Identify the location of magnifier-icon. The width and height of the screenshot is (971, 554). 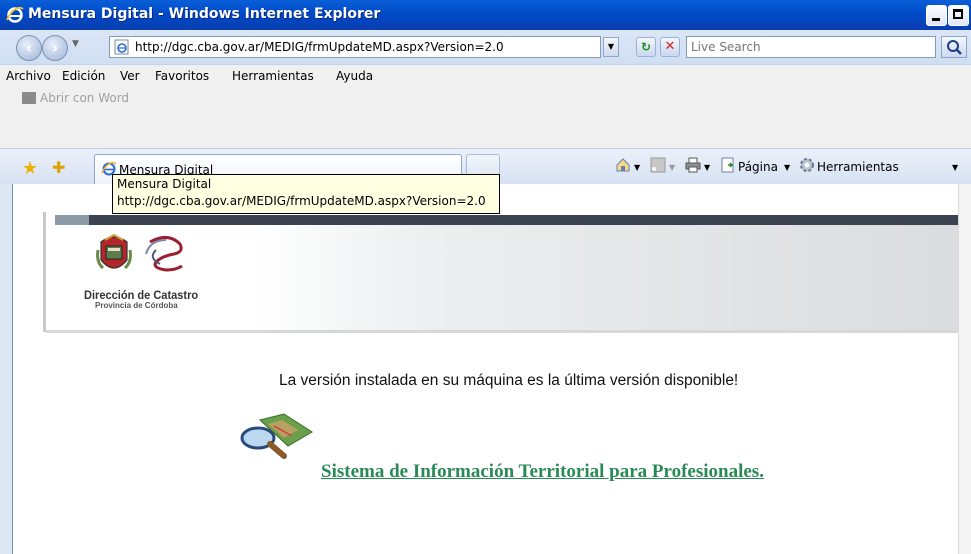
(954, 47).